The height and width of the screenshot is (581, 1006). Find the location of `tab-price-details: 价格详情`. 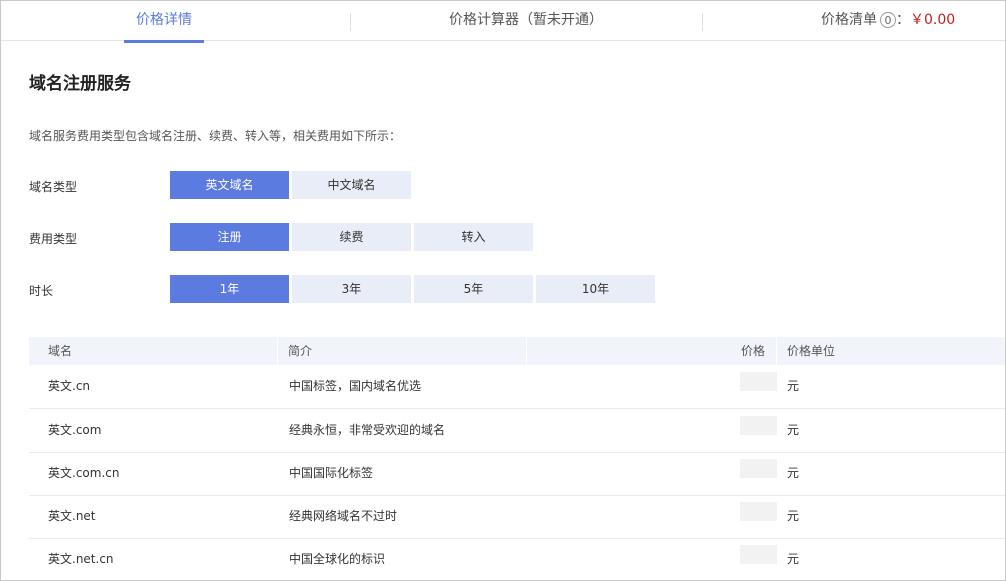

tab-price-details: 价格详情 is located at coordinates (164, 20).